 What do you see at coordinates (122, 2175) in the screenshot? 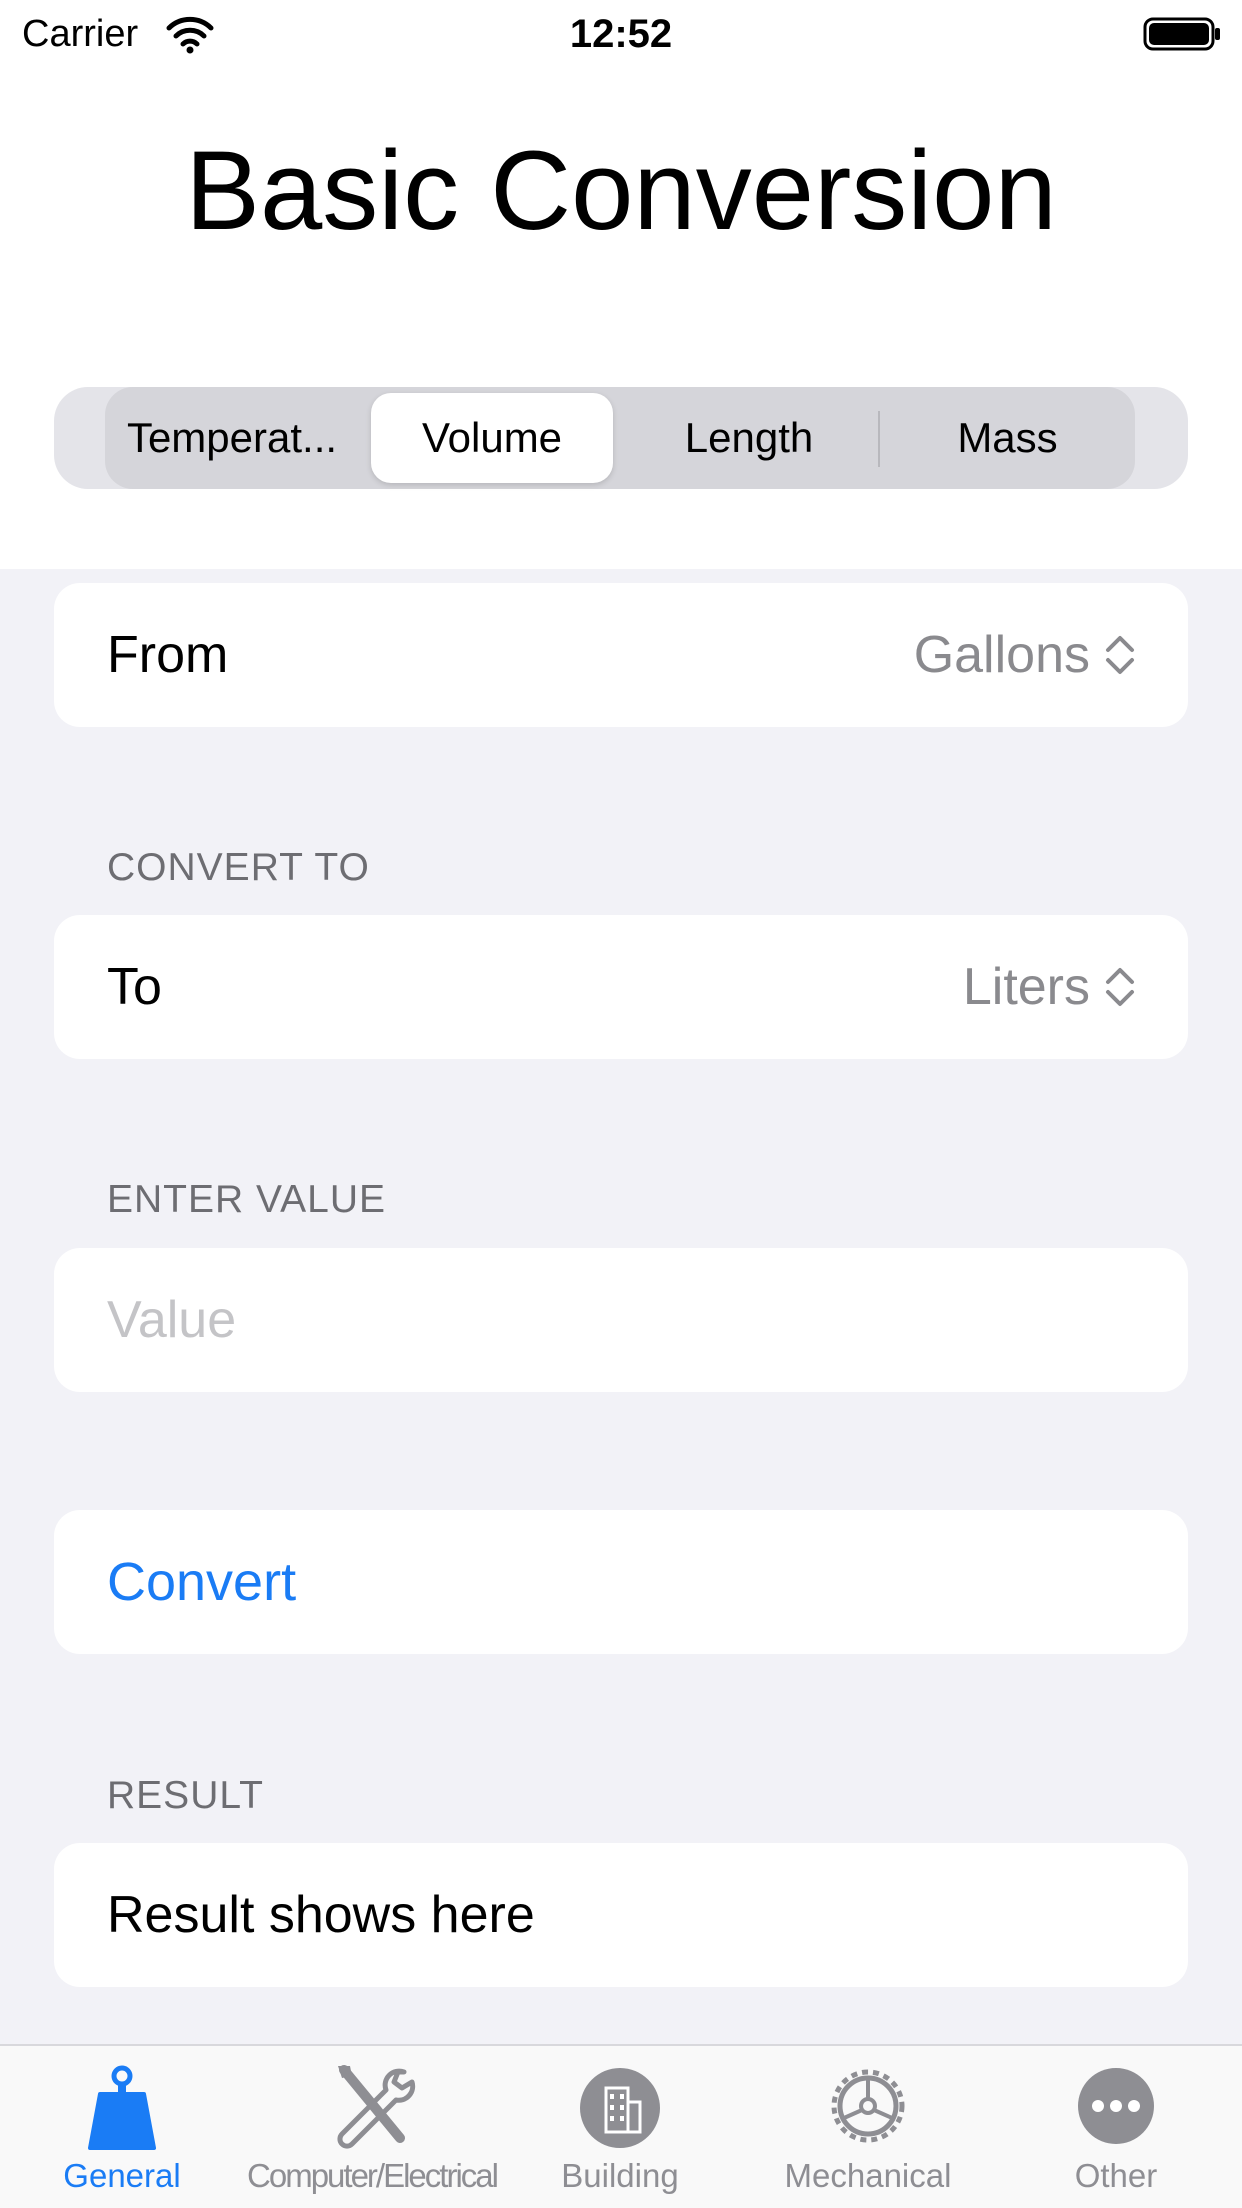
I see `tab-label-general: General` at bounding box center [122, 2175].